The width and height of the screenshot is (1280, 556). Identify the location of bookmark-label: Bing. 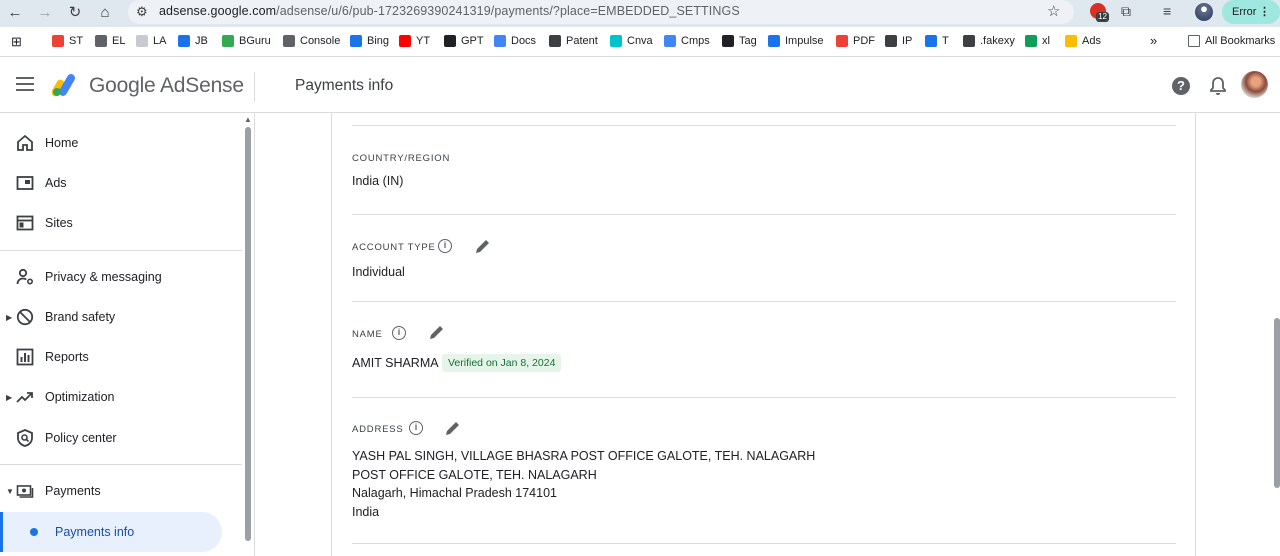
(378, 41).